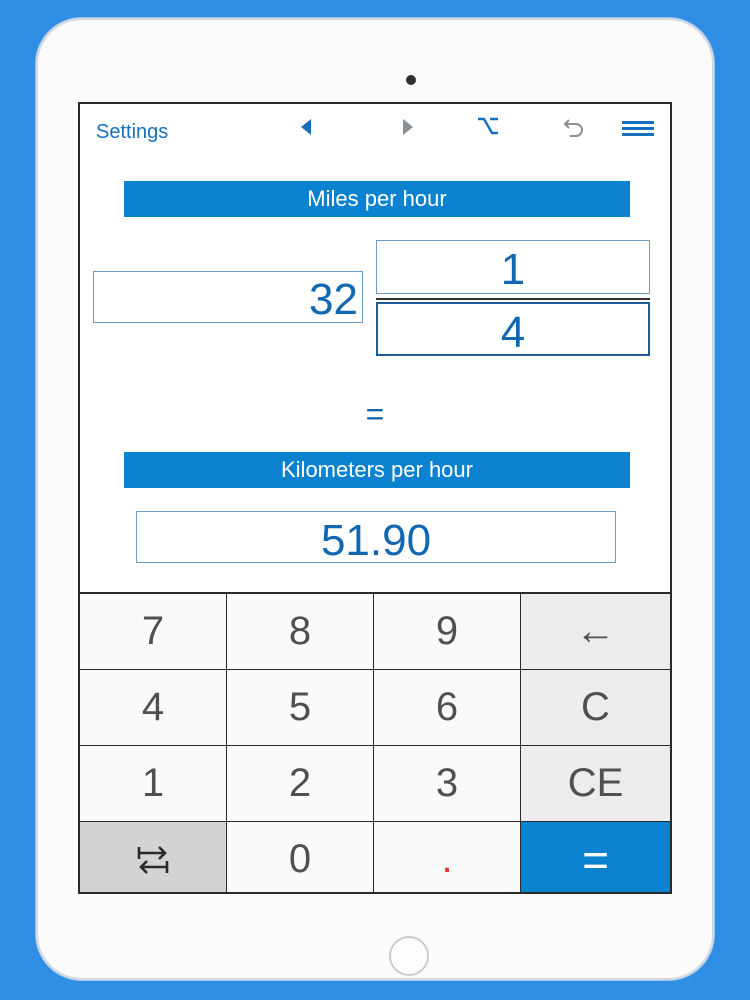  I want to click on settings-button: Settings, so click(132, 132).